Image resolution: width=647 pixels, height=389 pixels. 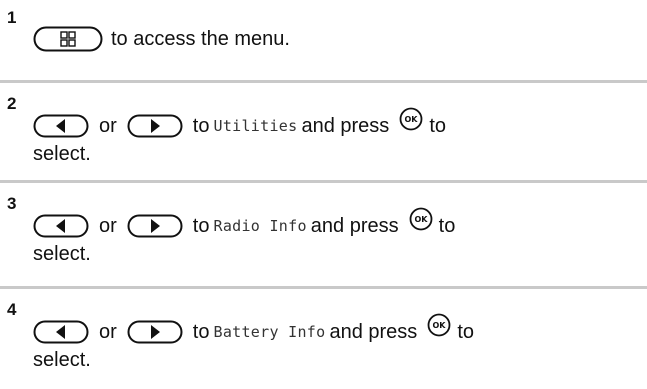 I want to click on step-4-line: or to Battery Info and press OK to, so click(x=253, y=328).